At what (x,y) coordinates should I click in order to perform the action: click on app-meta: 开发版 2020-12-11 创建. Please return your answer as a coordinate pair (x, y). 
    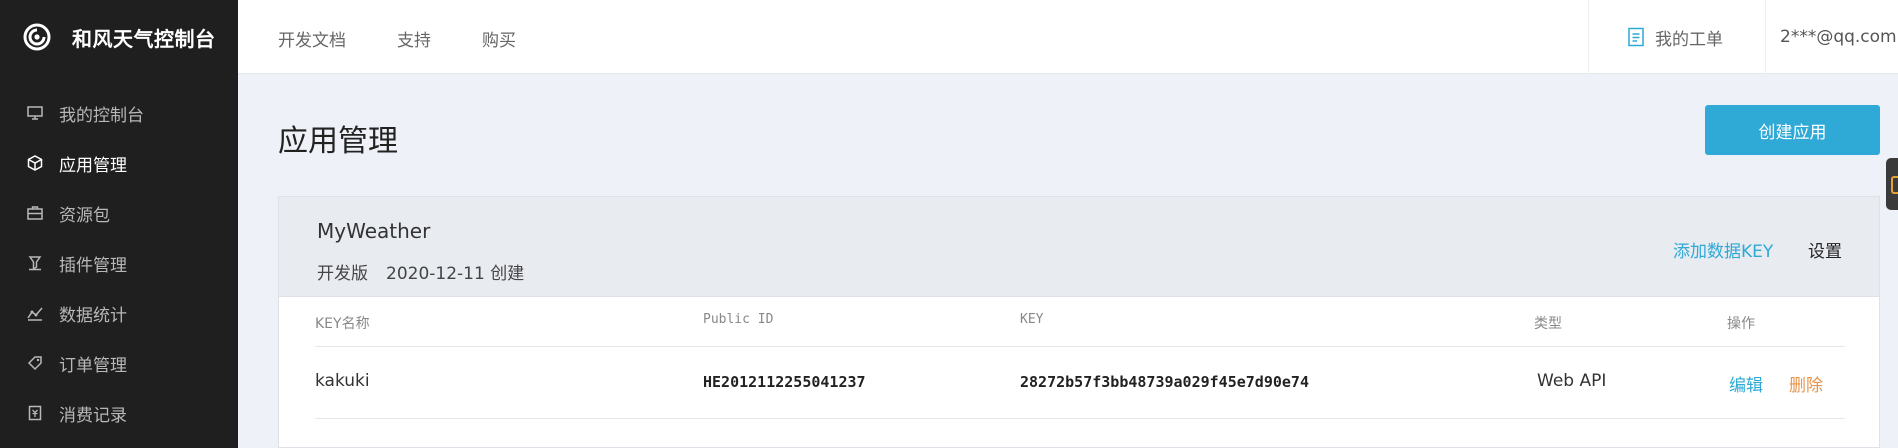
    Looking at the image, I should click on (420, 271).